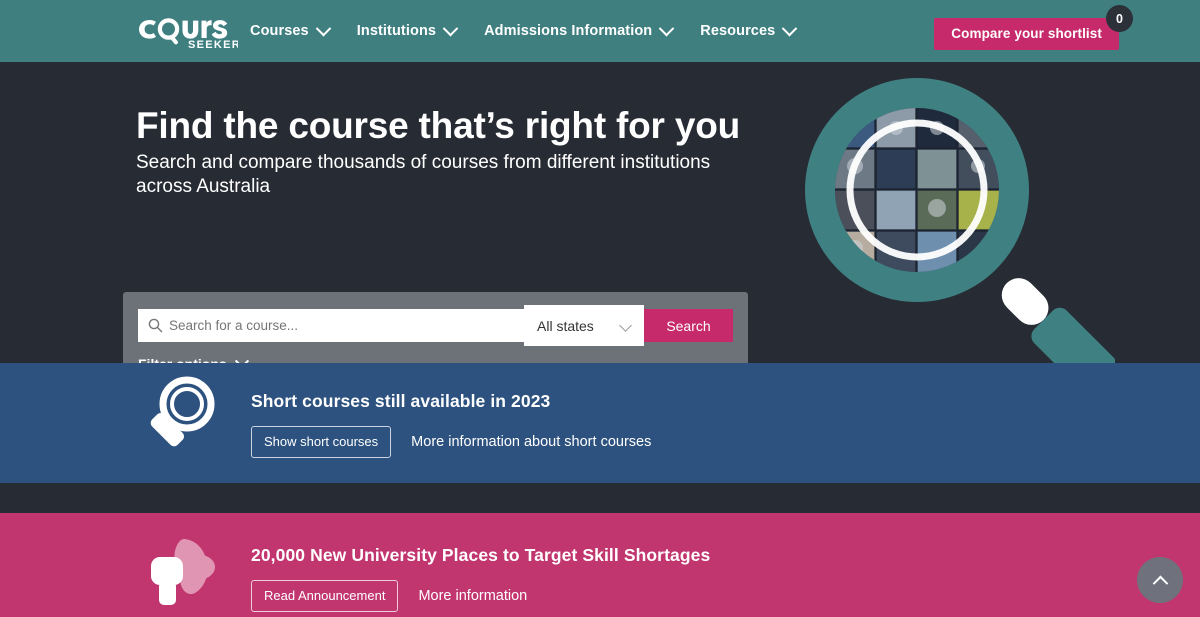  I want to click on banner-heading: Short courses still available in 2023, so click(401, 401).